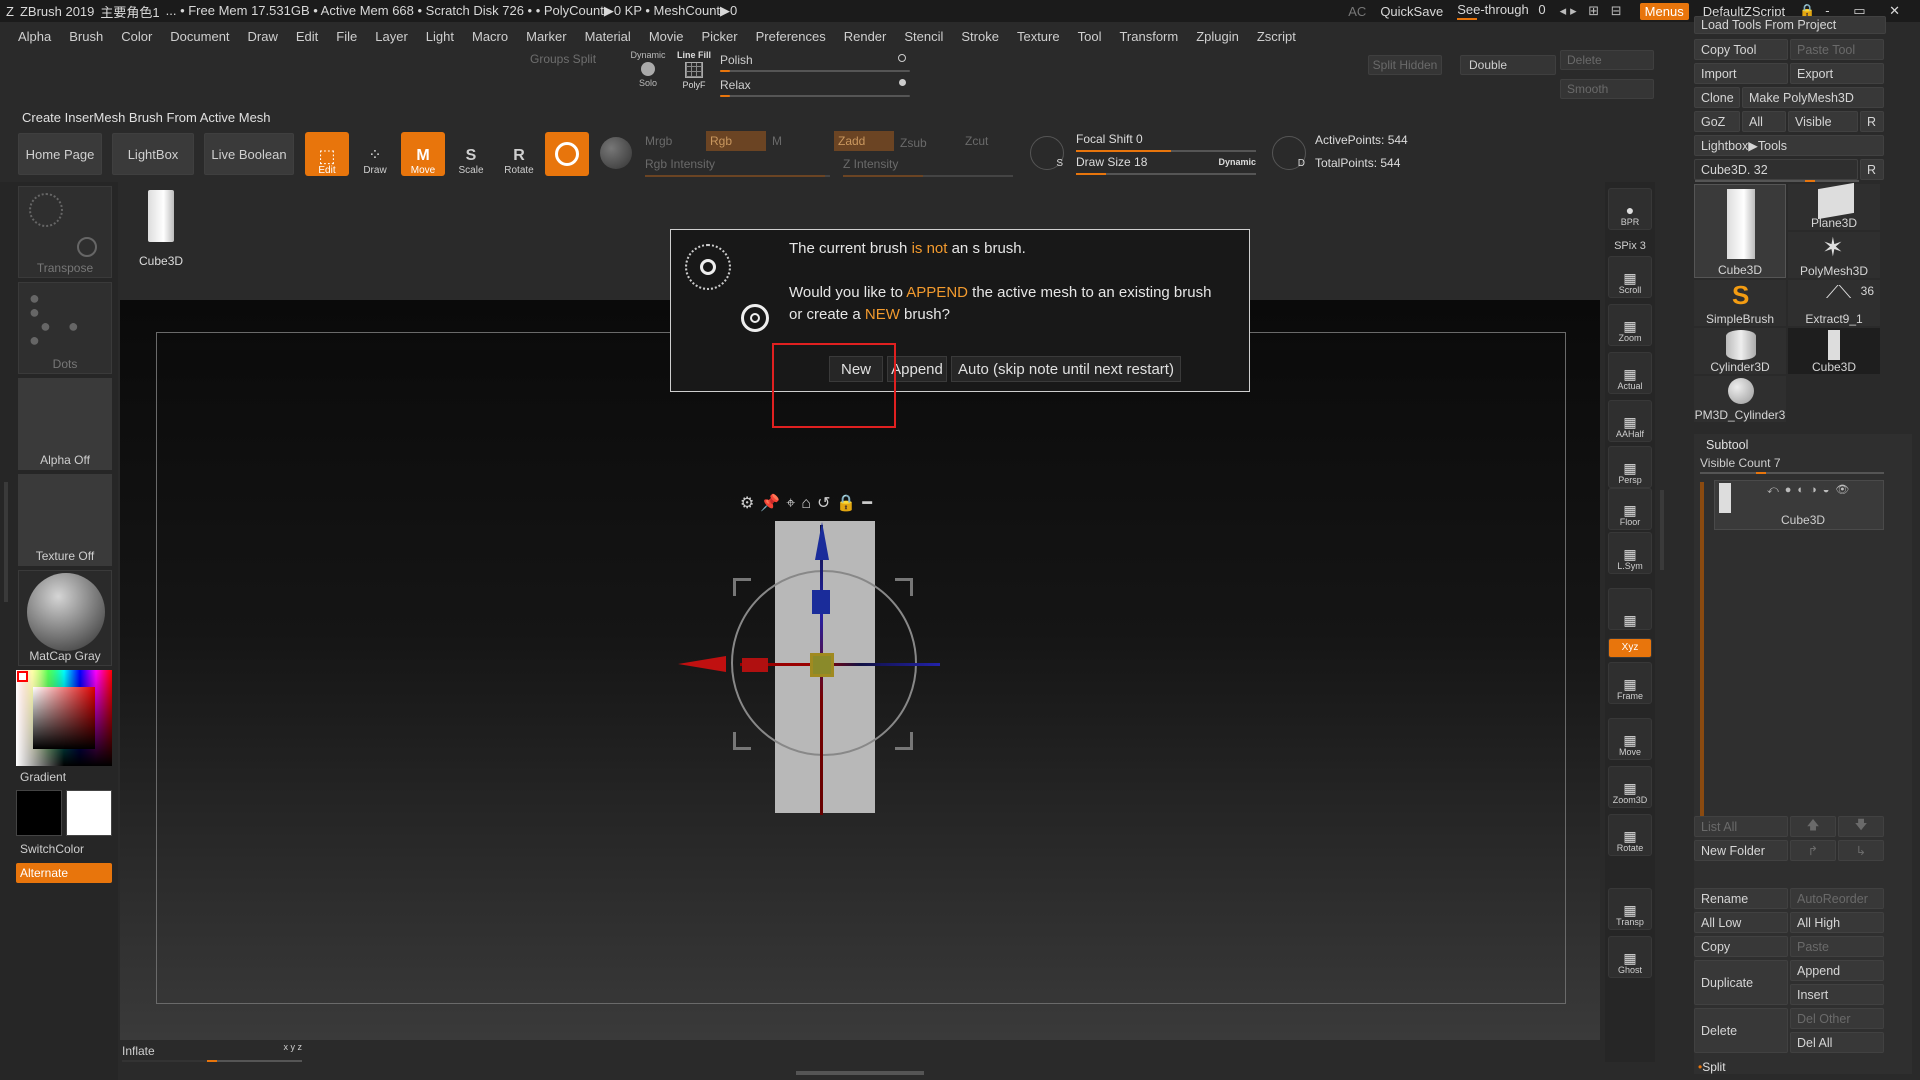 The image size is (1920, 1080). I want to click on duplicate-button: Duplicate, so click(1741, 982).